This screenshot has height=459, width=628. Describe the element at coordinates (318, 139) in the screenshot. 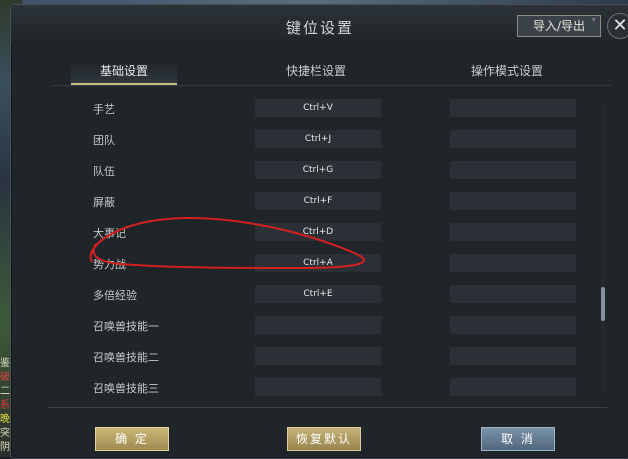

I see `shortcut-key-field: Ctrl+J` at that location.